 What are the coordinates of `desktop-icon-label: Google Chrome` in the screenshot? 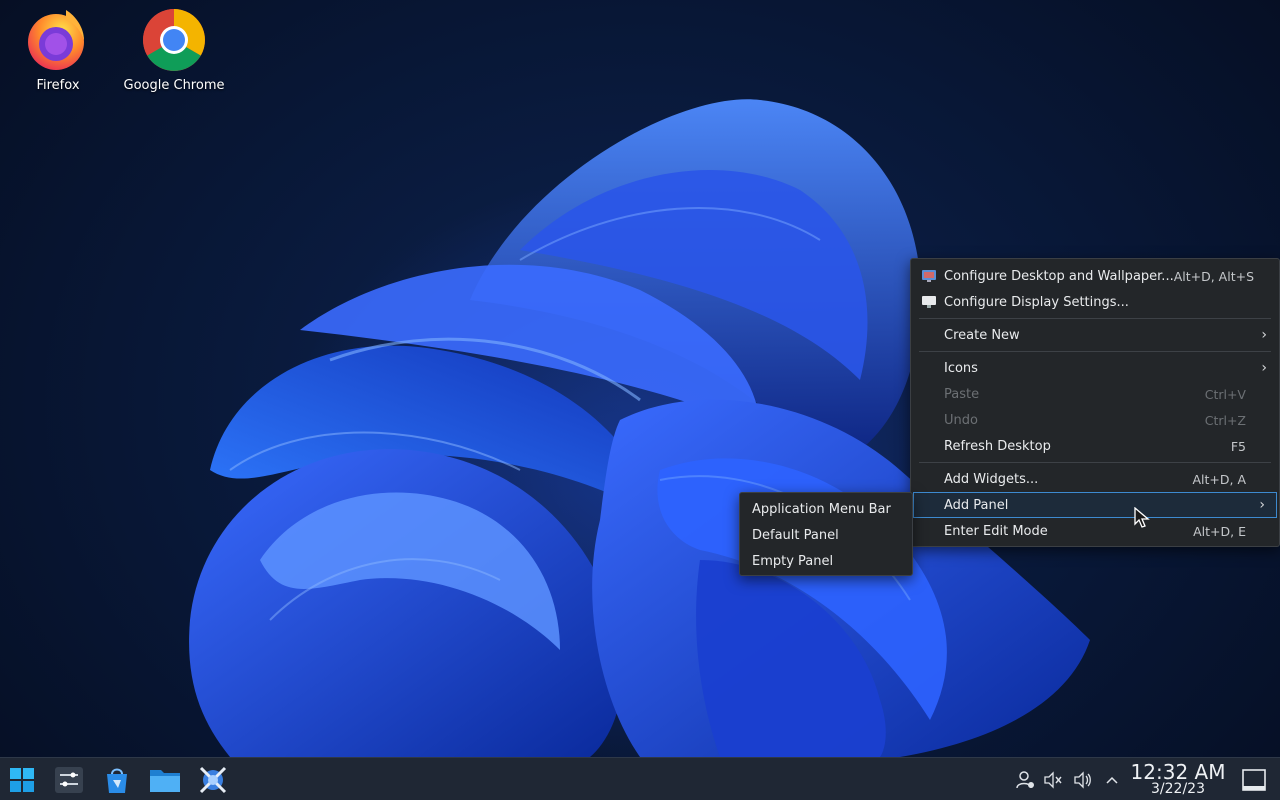 It's located at (174, 85).